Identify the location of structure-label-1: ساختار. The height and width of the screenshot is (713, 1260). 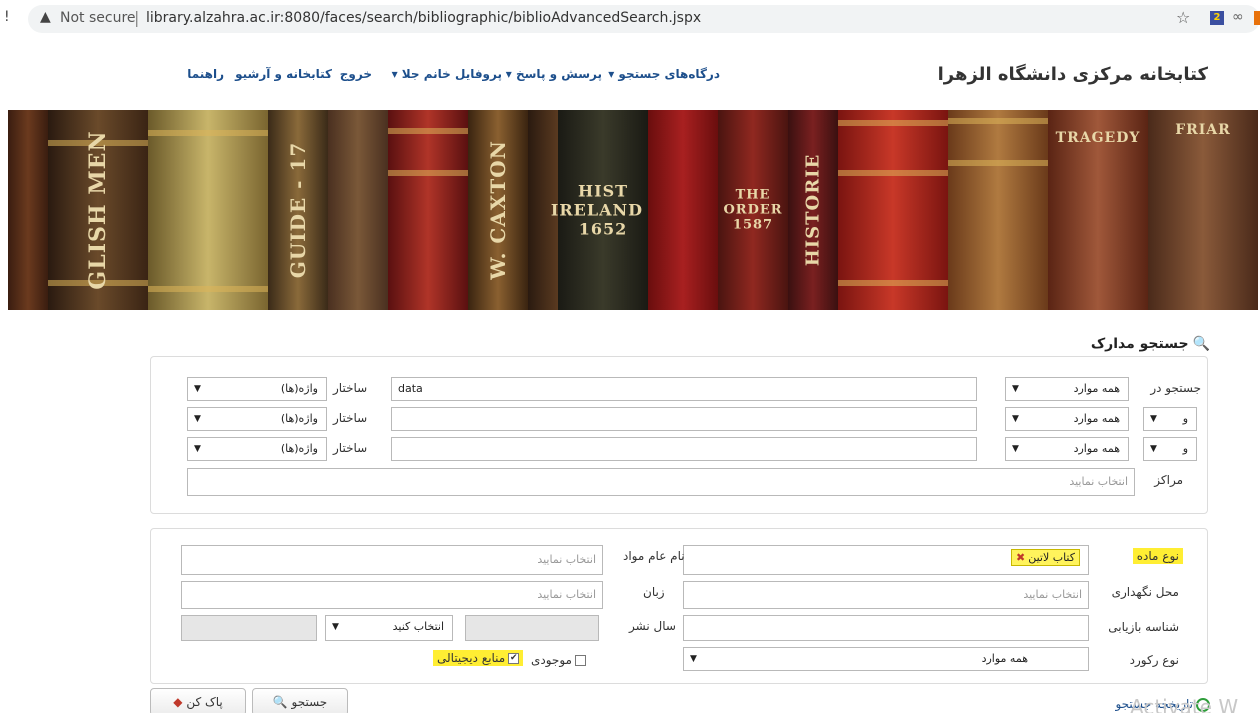
(350, 388).